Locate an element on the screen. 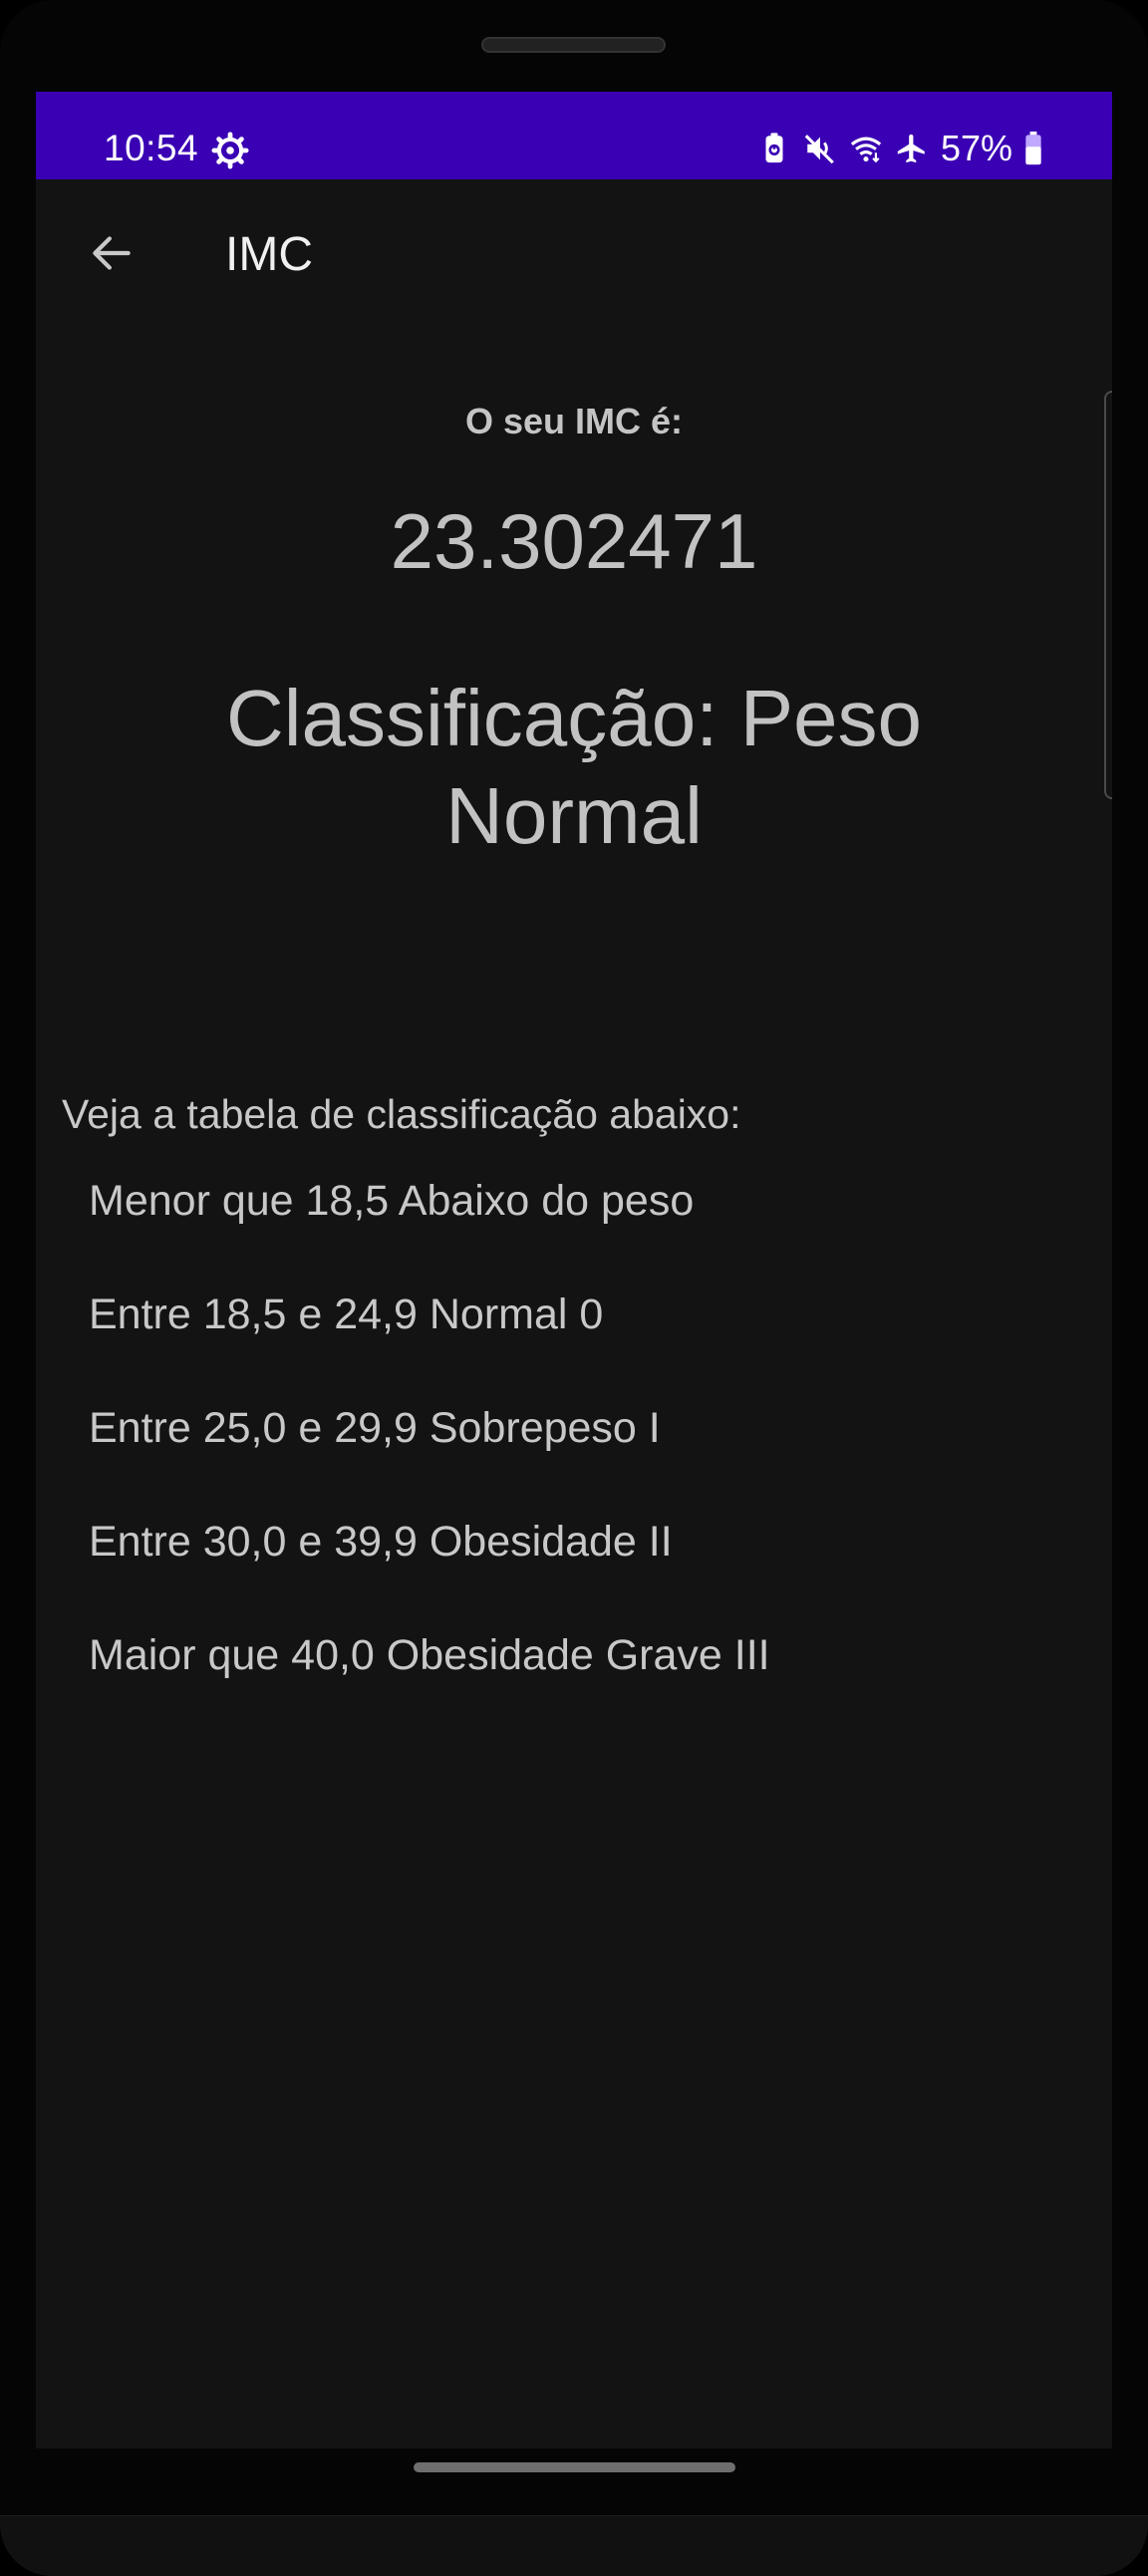  status-bar: 10:54 57% is located at coordinates (574, 135).